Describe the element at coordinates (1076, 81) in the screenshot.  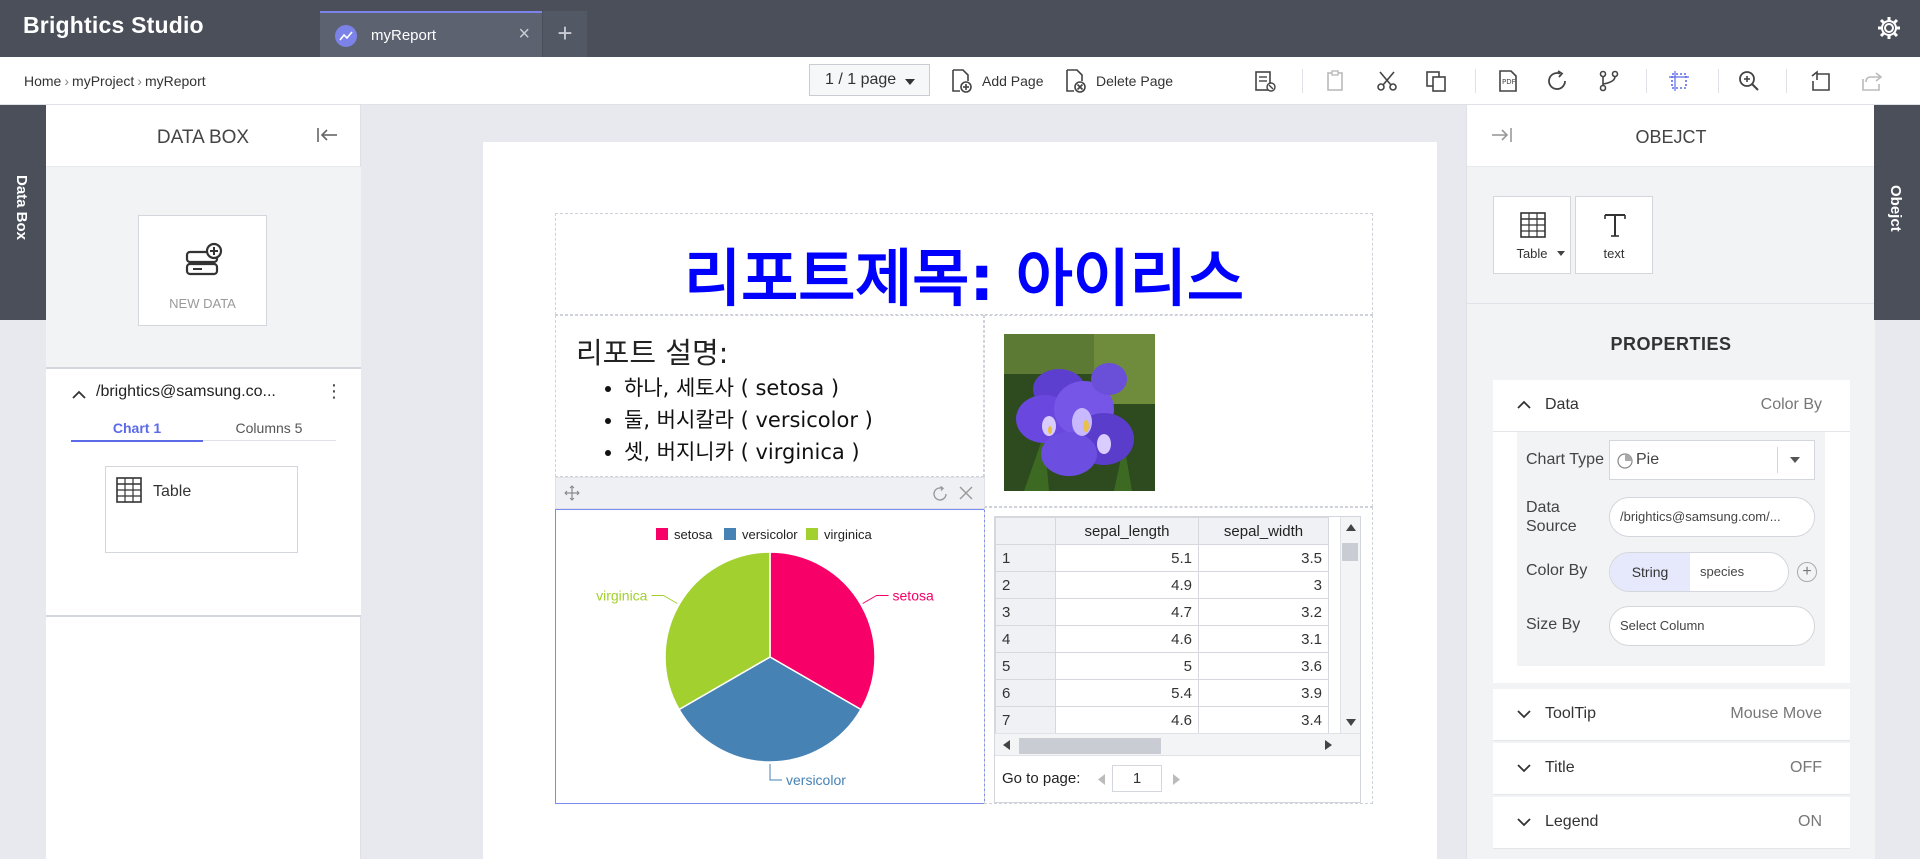
I see `delete-page-icon` at that location.